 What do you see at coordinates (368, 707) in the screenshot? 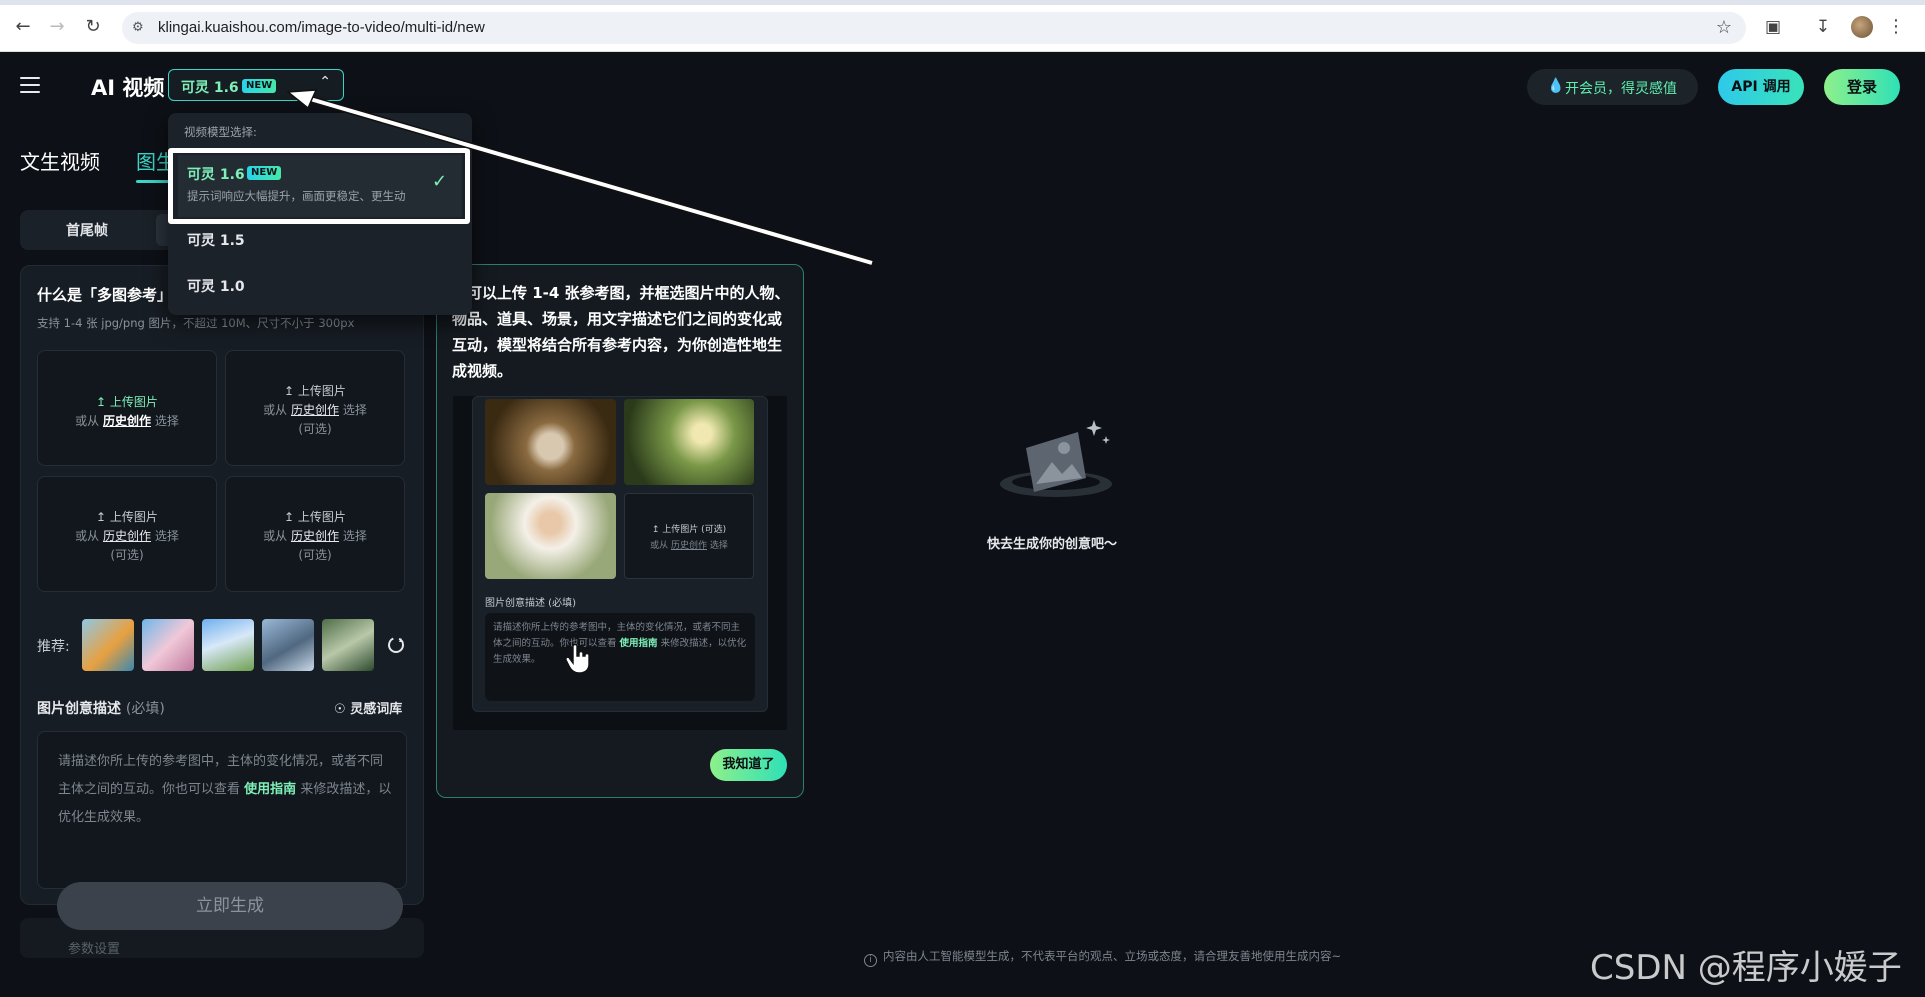
I see `inspiration-library-button: ☉ 灵感词库` at bounding box center [368, 707].